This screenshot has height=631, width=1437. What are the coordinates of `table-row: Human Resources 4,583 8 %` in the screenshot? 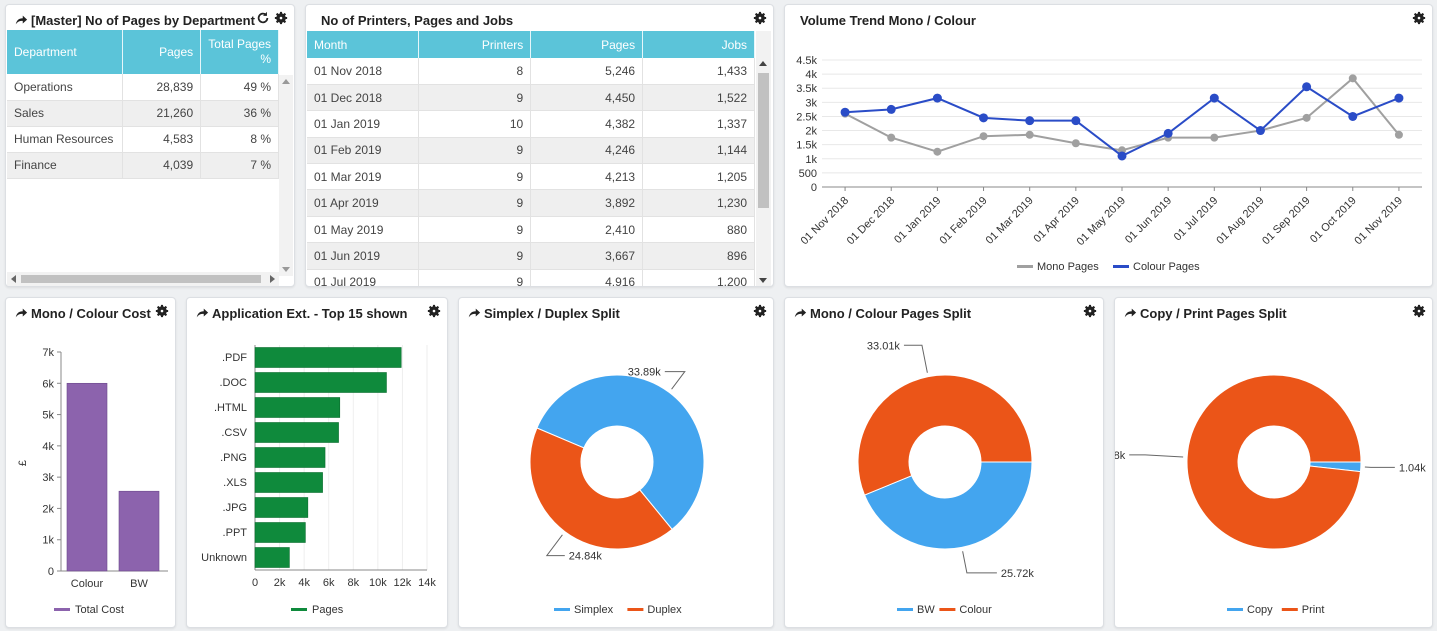 It's located at (143, 139).